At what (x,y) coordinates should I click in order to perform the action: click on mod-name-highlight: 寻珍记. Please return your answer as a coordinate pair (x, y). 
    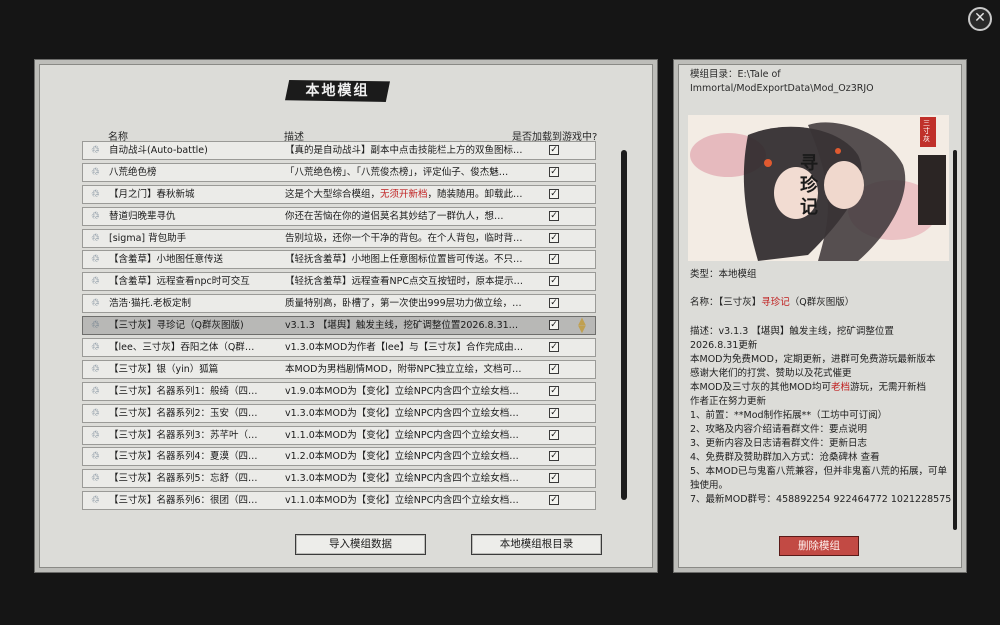
    Looking at the image, I should click on (775, 302).